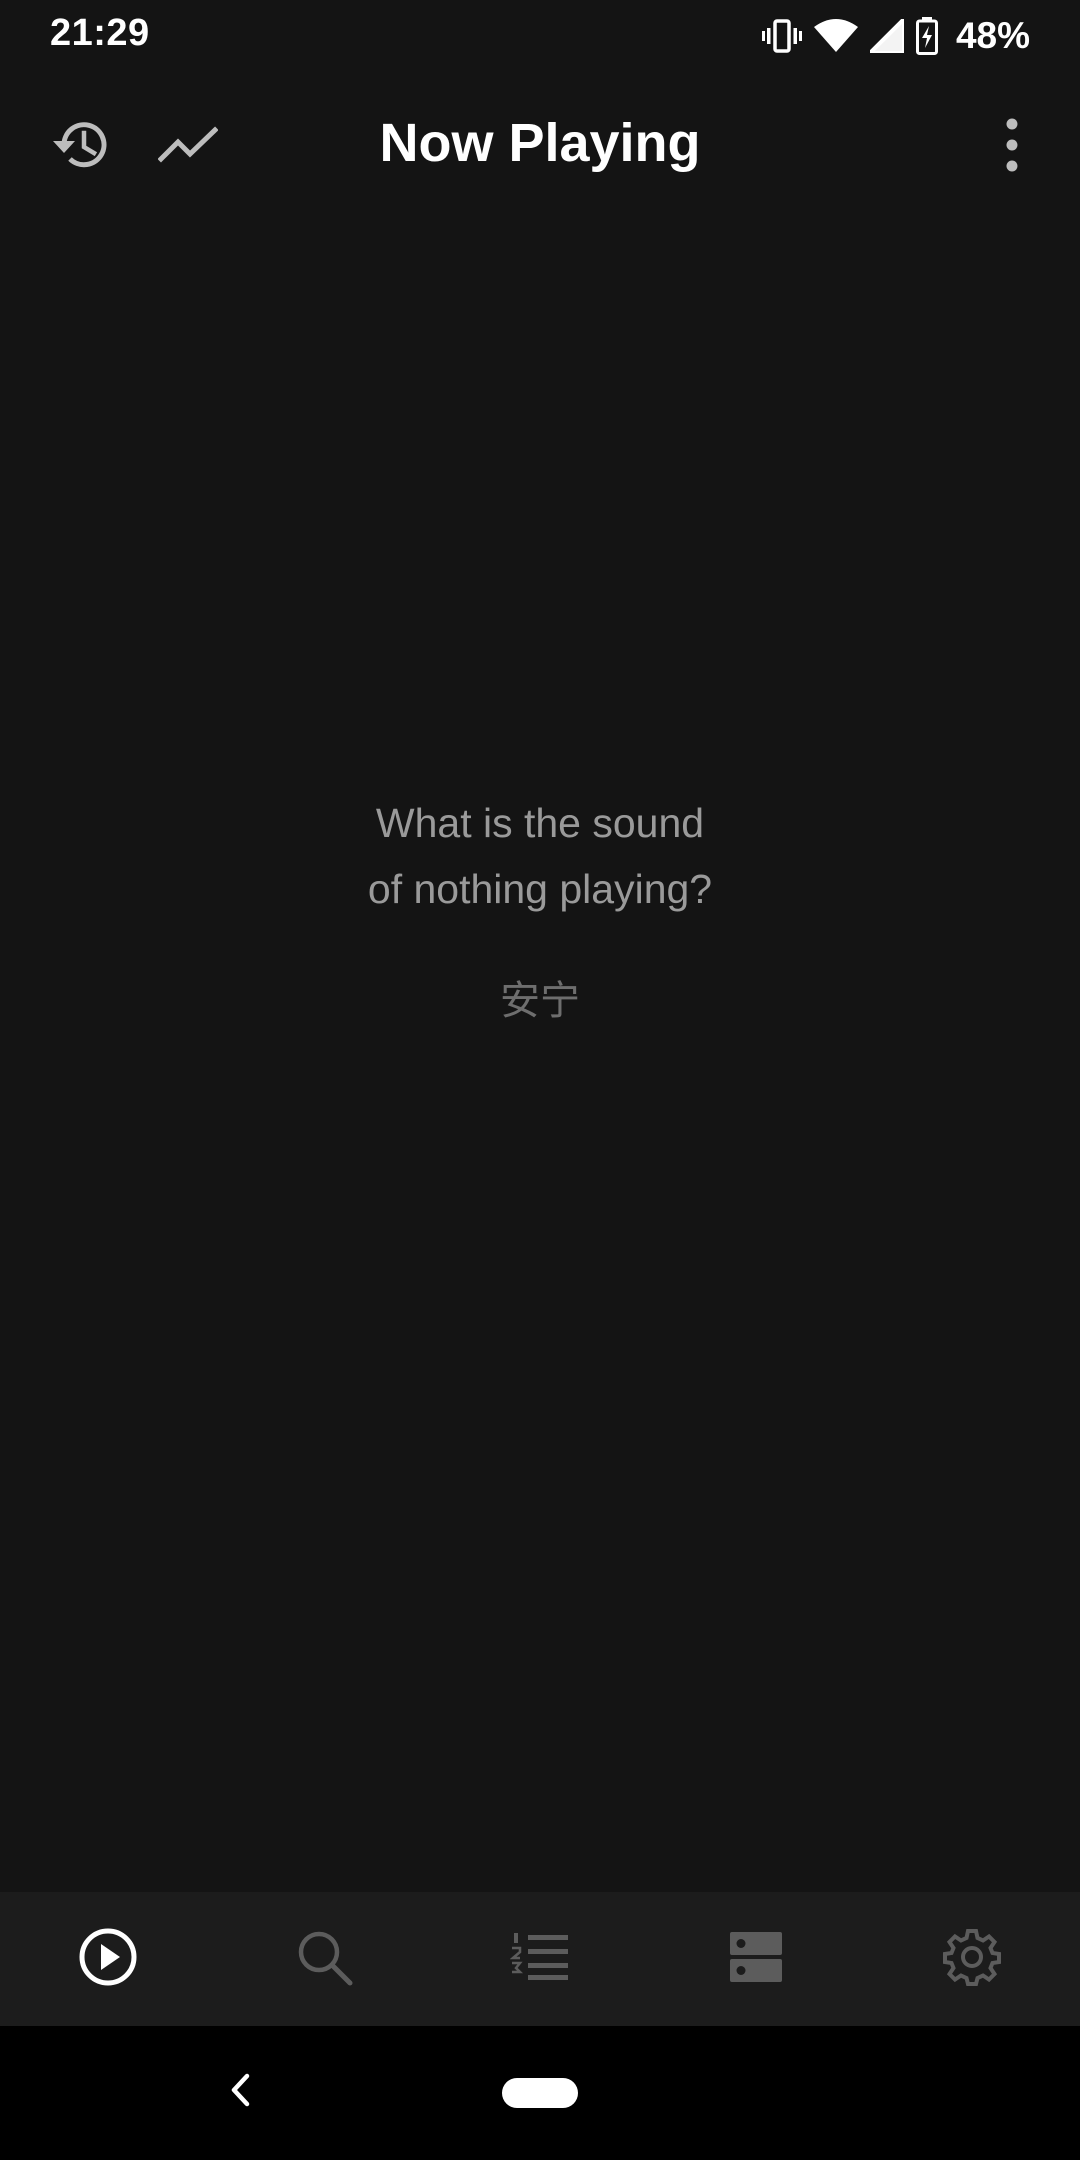 The width and height of the screenshot is (1080, 2160). Describe the element at coordinates (992, 35) in the screenshot. I see `battery-percent: 48%` at that location.